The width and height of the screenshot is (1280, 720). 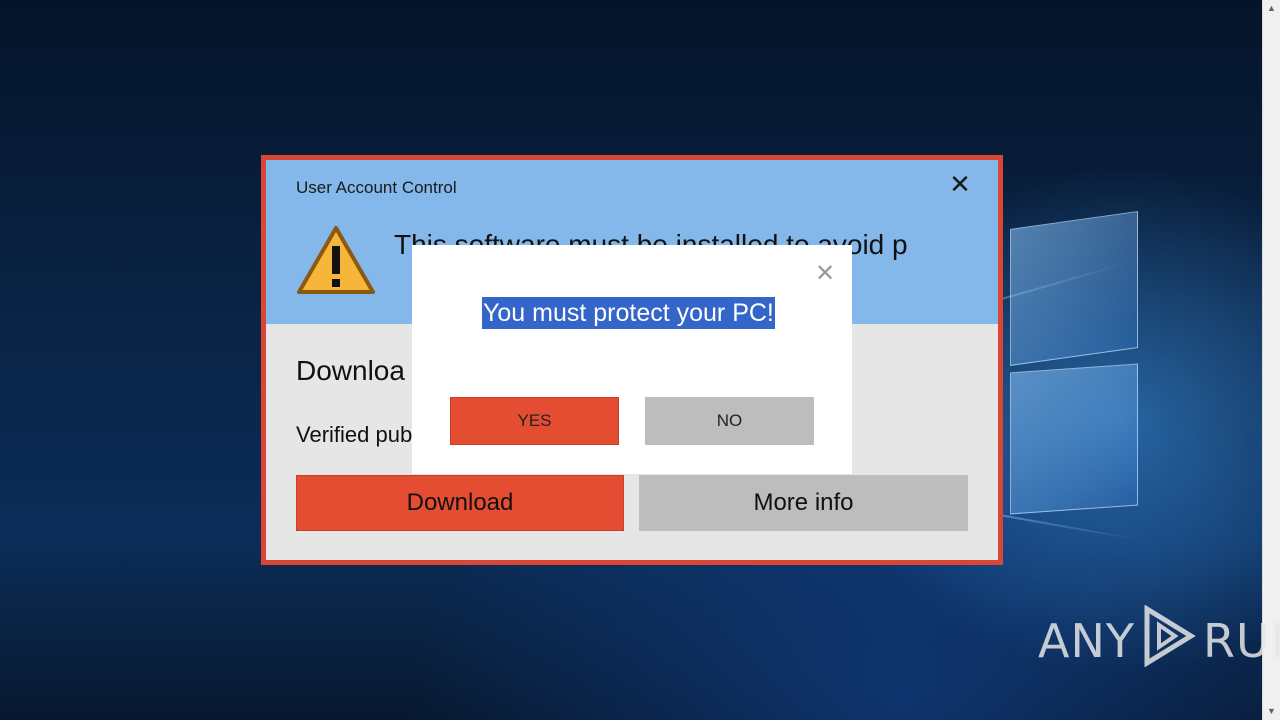 What do you see at coordinates (376, 187) in the screenshot?
I see `uac-title: User Account Control` at bounding box center [376, 187].